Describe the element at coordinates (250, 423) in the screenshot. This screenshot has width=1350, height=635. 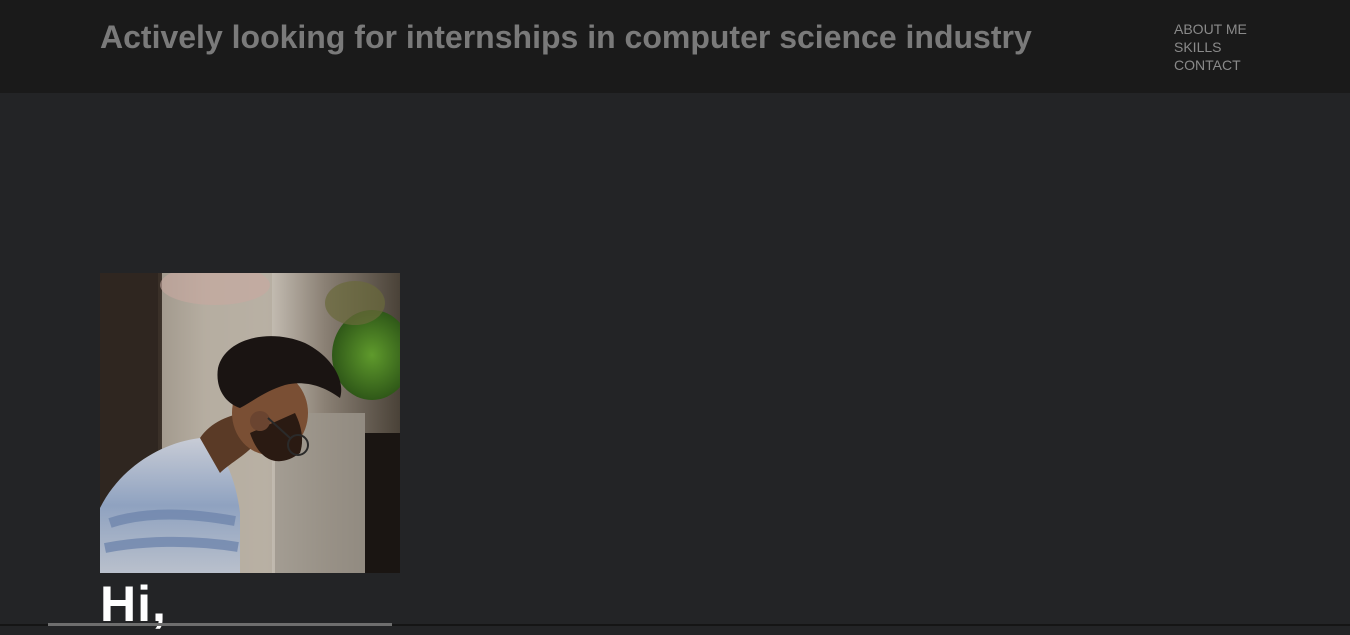
I see `profile-photo` at that location.